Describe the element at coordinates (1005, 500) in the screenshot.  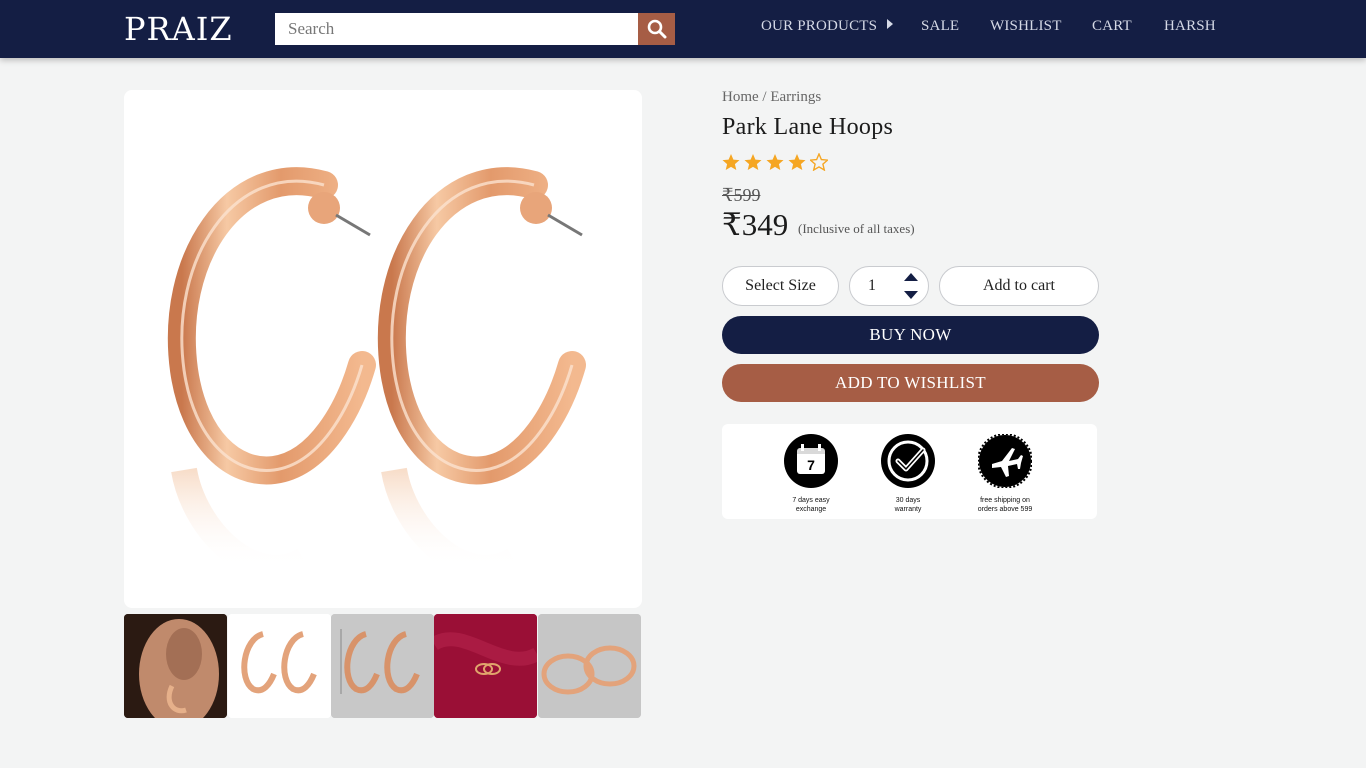
I see `perk-shipping-caption-1: free shipping on` at that location.